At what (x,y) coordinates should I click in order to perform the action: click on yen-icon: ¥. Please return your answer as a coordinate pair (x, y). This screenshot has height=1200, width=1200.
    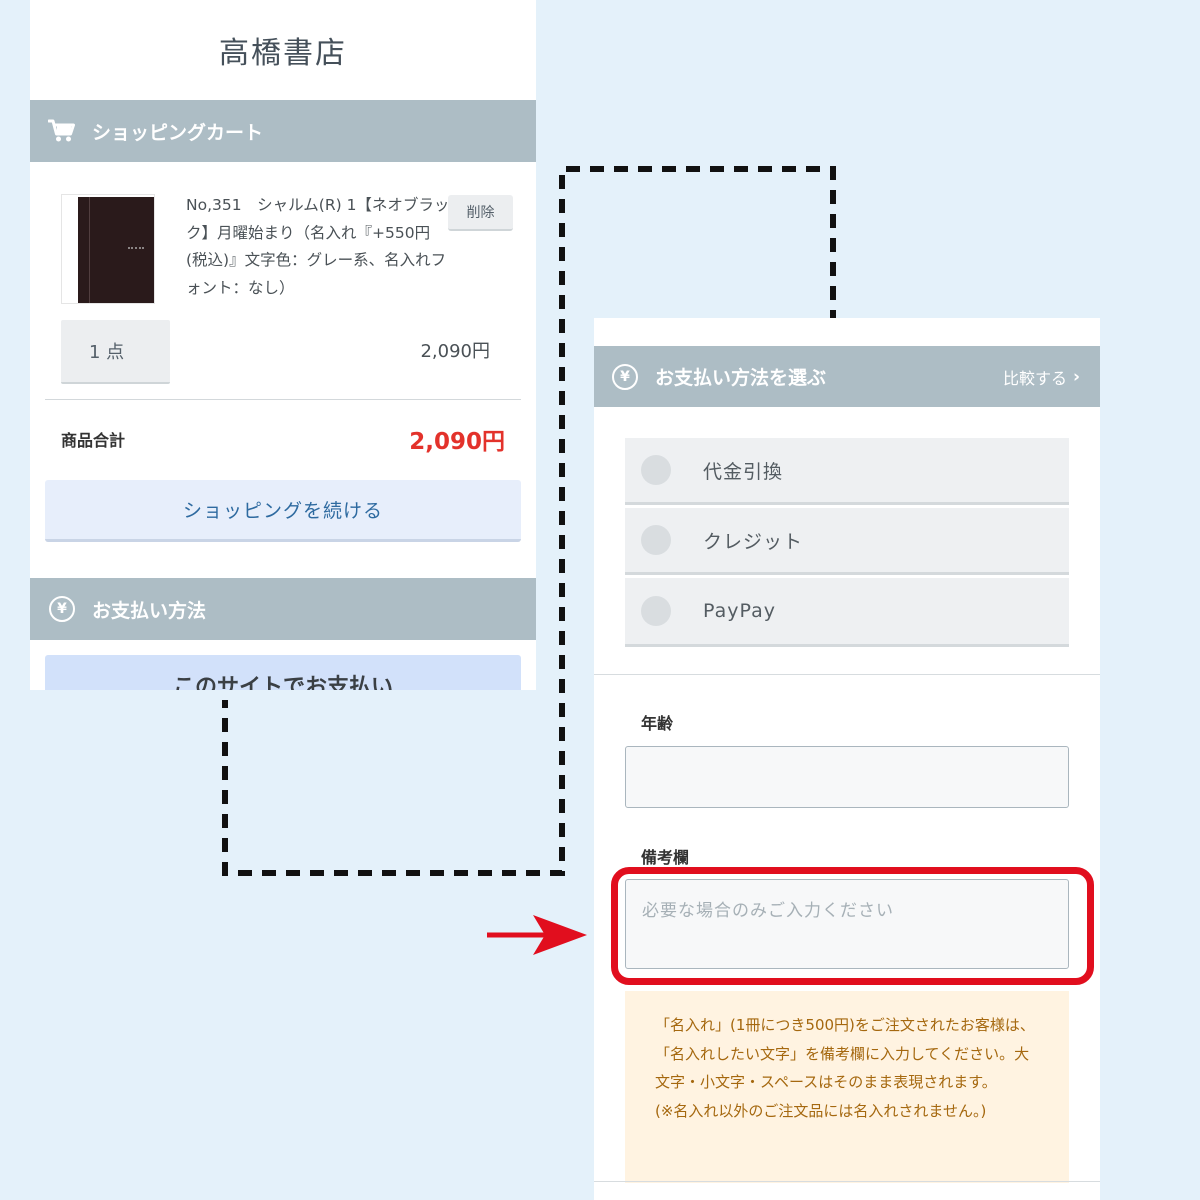
    Looking at the image, I should click on (625, 377).